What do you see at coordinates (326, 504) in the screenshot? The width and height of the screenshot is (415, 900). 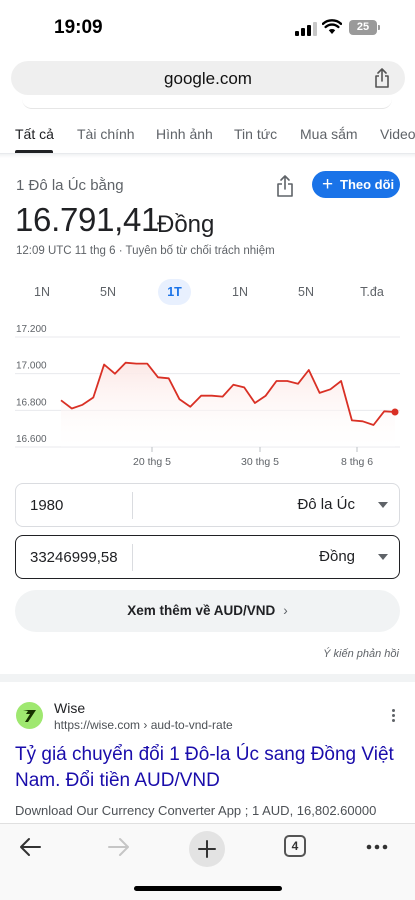 I see `from-unit-select: Đô la Úc` at bounding box center [326, 504].